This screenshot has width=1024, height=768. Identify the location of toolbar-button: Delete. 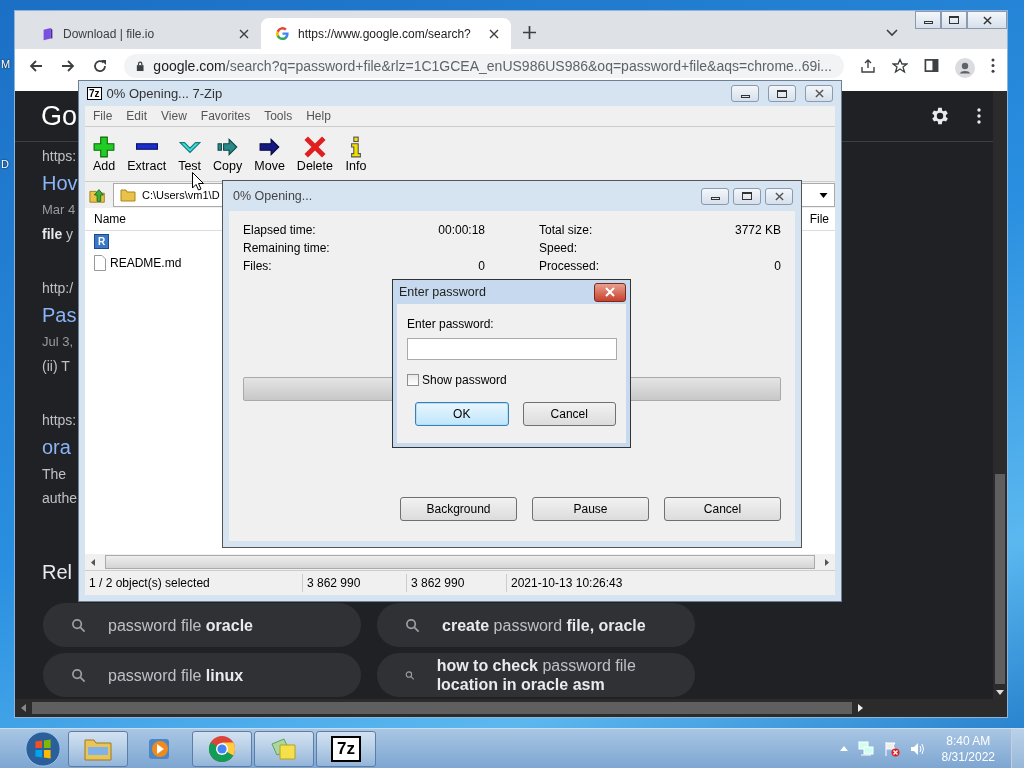
(314, 154).